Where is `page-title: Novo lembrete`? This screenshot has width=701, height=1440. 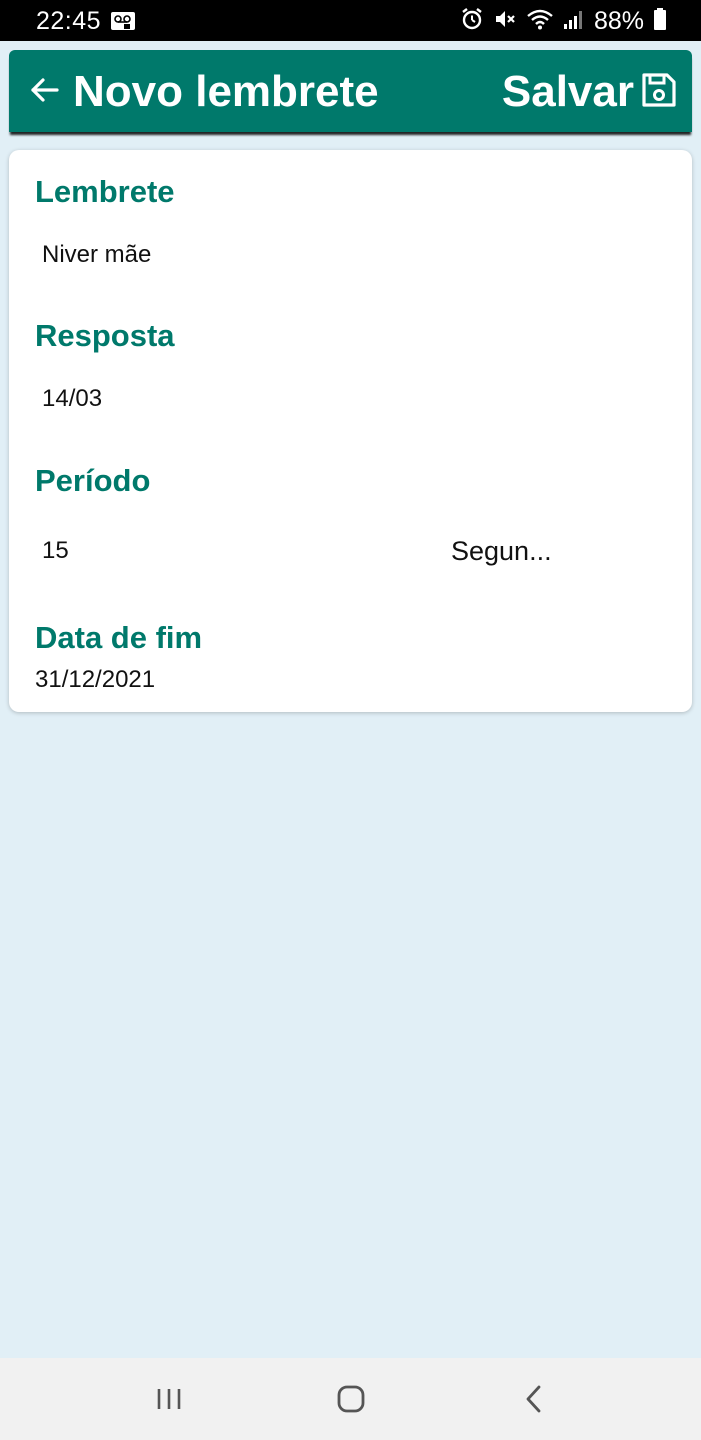 page-title: Novo lembrete is located at coordinates (226, 91).